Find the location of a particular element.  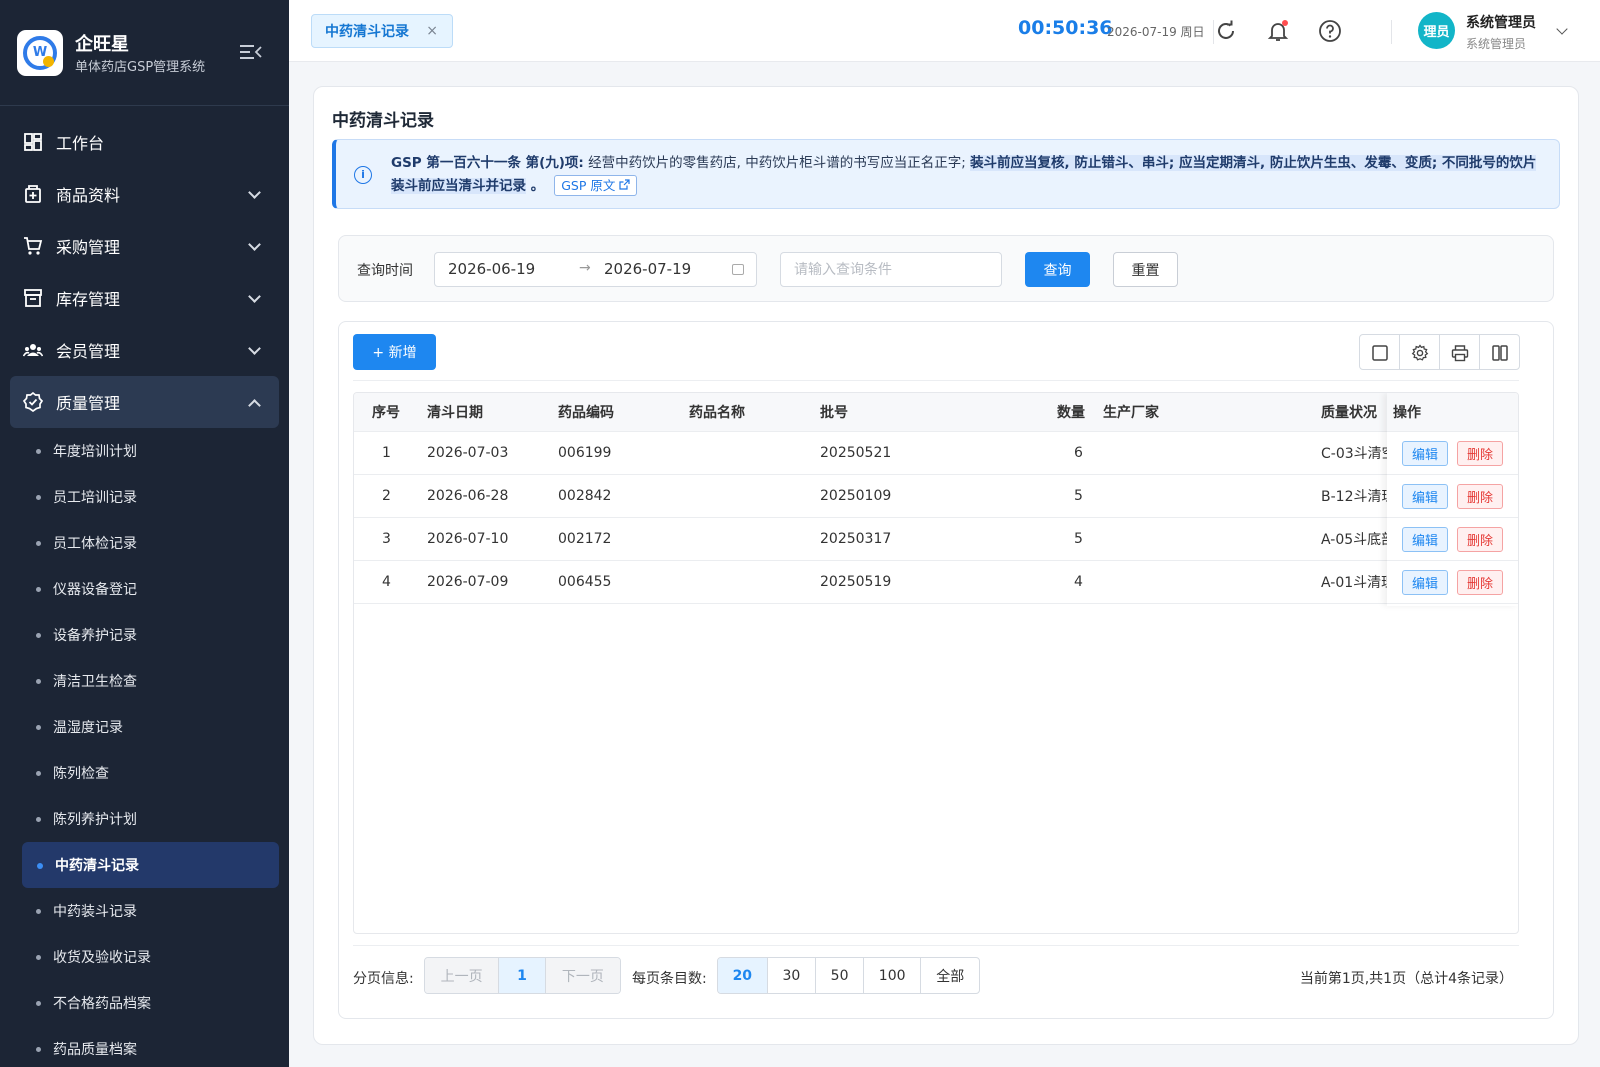

bell-icon is located at coordinates (1278, 31).